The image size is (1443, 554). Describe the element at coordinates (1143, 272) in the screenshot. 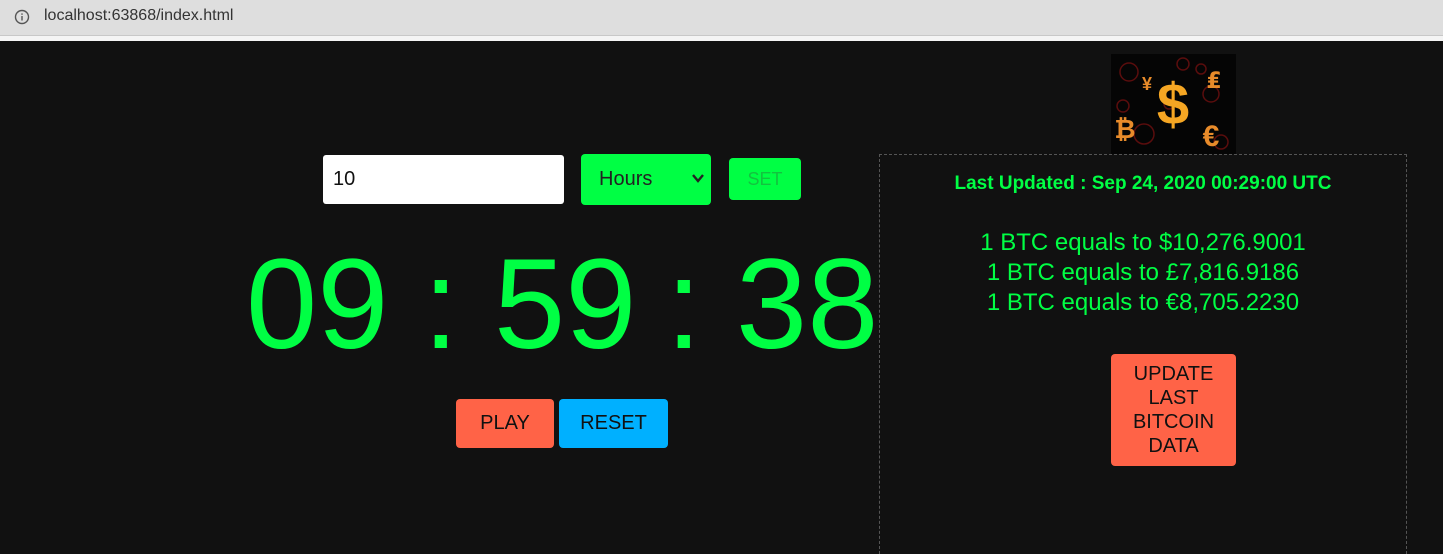

I see `rate-gbp: 1 BTC equals to £7,816.9186` at that location.